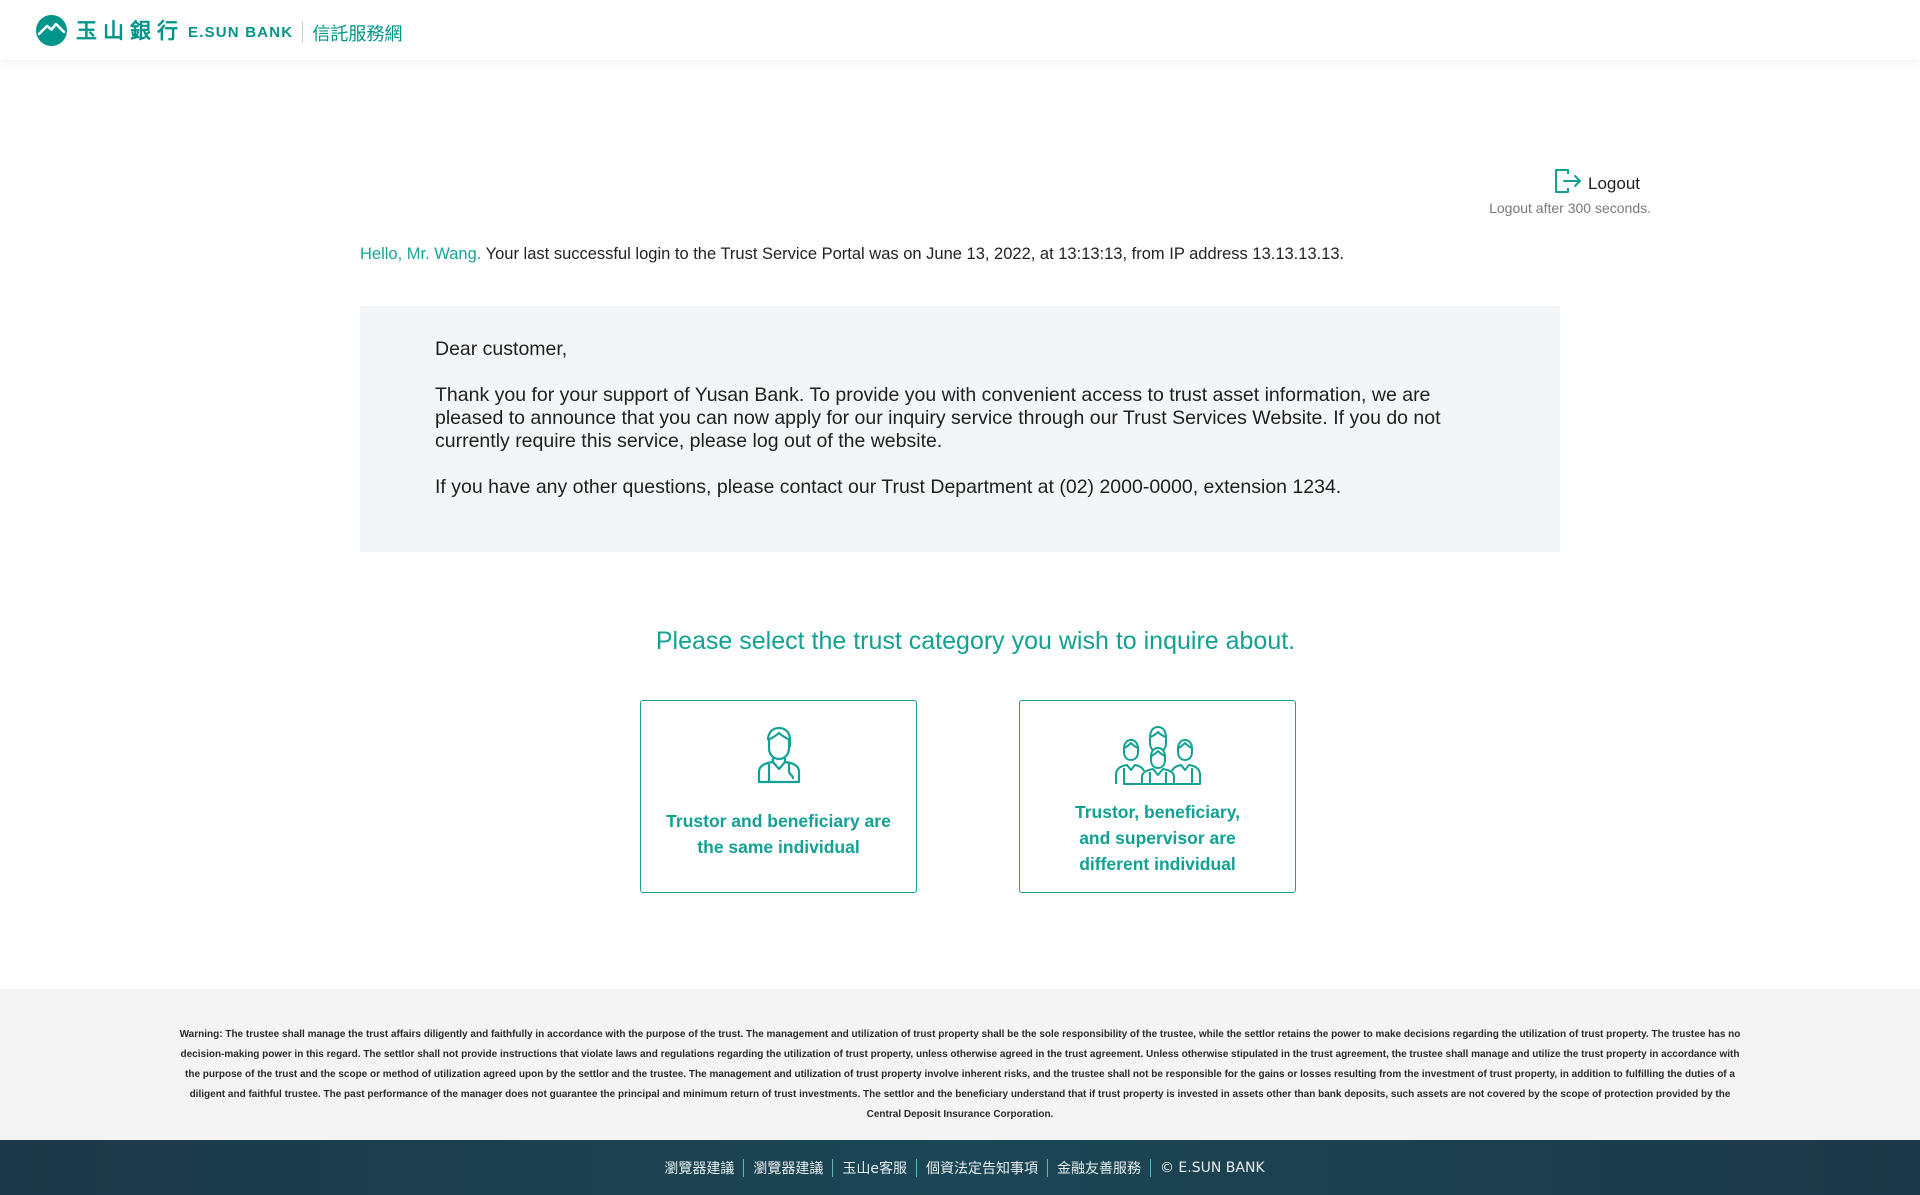 The image size is (1920, 1195). Describe the element at coordinates (960, 30) in the screenshot. I see `site-header: 玉山銀行 E.SUN BANK 信託服務網` at that location.